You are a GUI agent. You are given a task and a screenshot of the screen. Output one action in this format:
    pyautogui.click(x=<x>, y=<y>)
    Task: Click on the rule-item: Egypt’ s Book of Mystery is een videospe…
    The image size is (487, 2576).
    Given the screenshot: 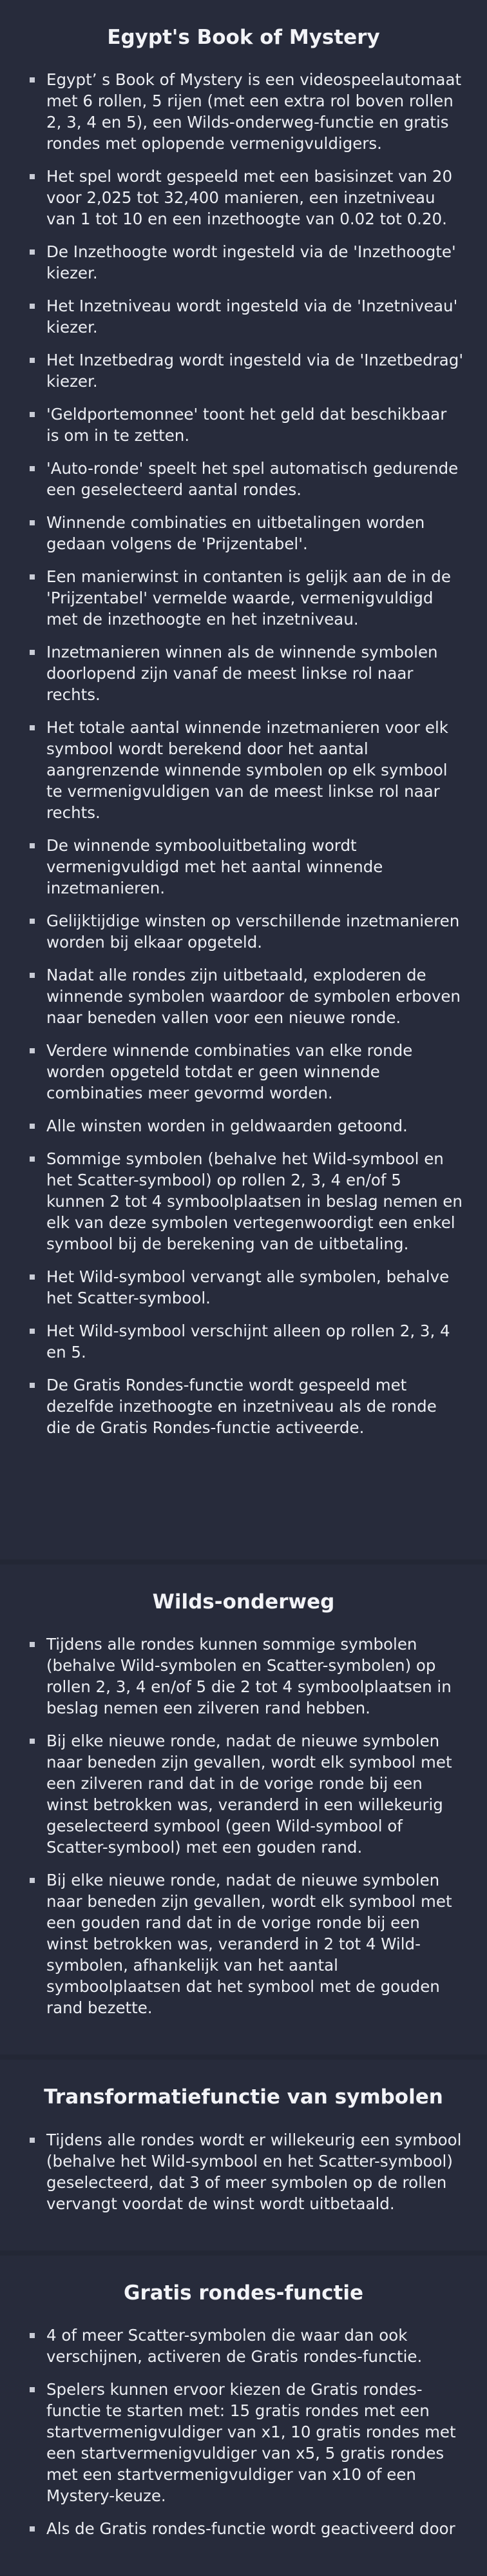 What is the action you would take?
    pyautogui.click(x=243, y=112)
    